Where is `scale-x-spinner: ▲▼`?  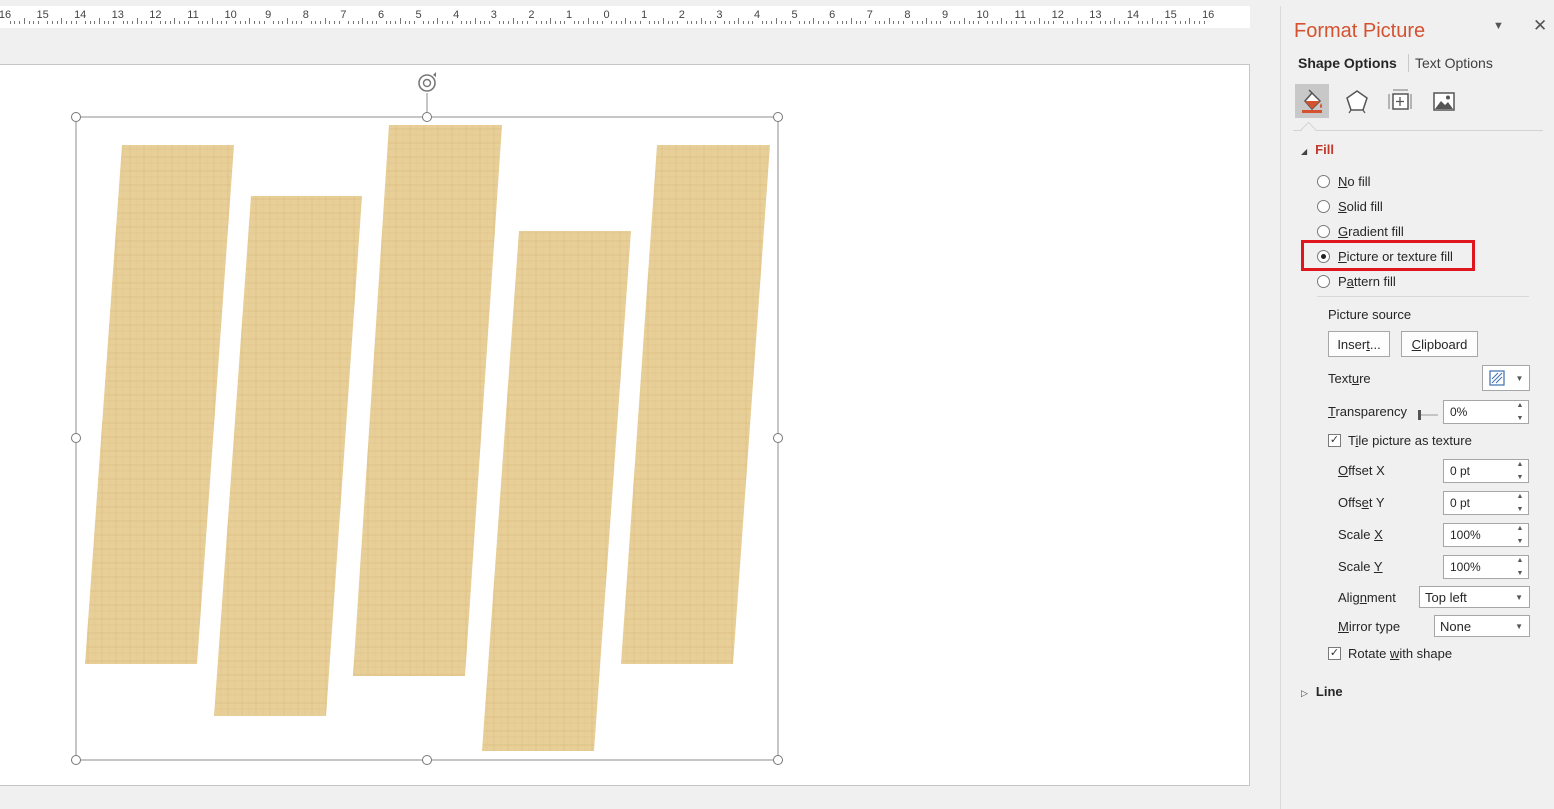 scale-x-spinner: ▲▼ is located at coordinates (1486, 535).